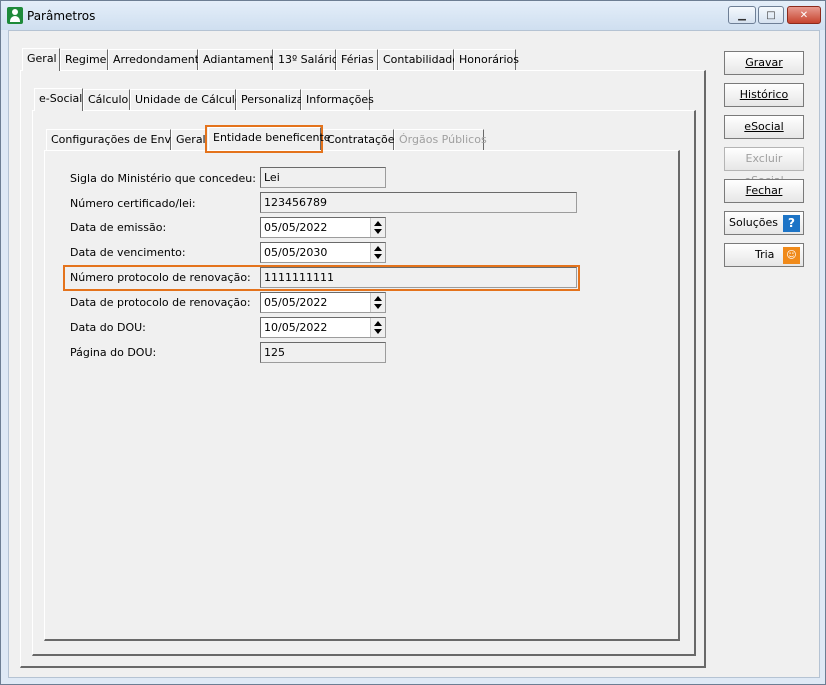 The height and width of the screenshot is (685, 826). I want to click on historico-label: Histórico, so click(764, 94).